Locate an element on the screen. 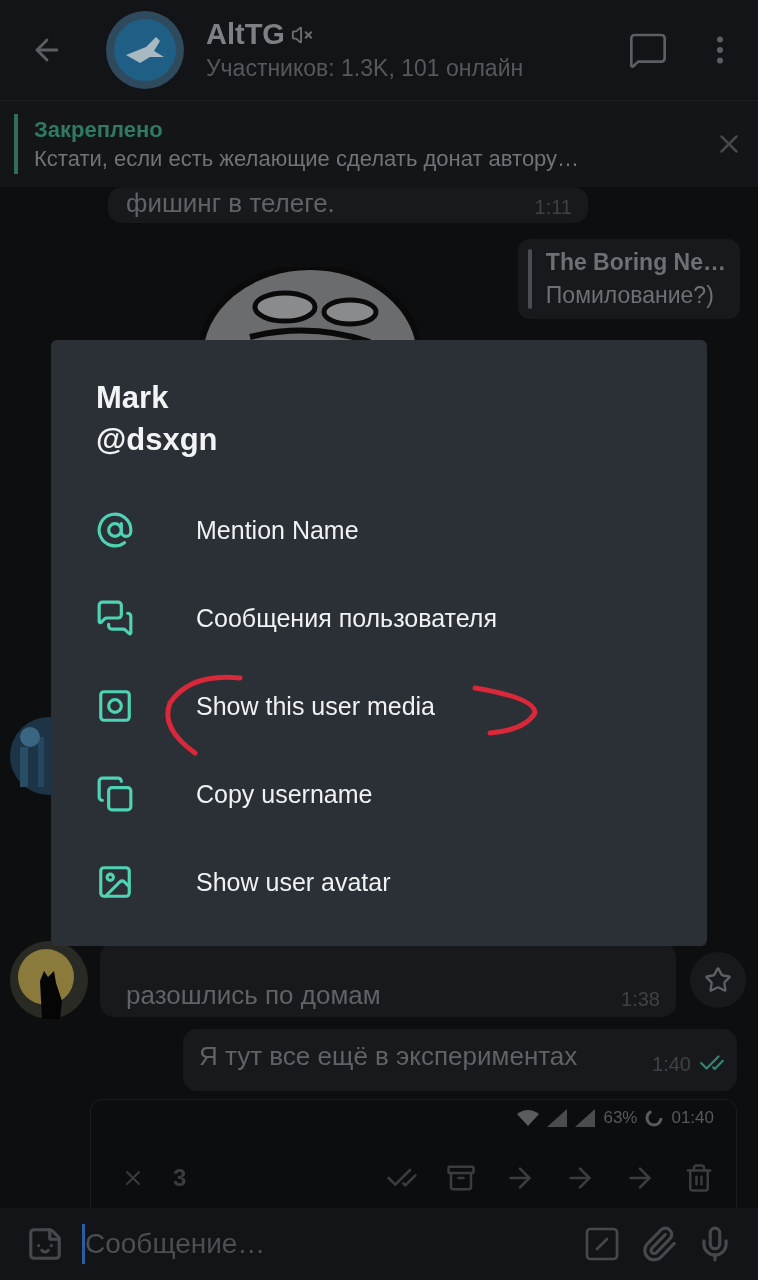 The image size is (758, 1280). status-clock: 01:40 is located at coordinates (692, 1118).